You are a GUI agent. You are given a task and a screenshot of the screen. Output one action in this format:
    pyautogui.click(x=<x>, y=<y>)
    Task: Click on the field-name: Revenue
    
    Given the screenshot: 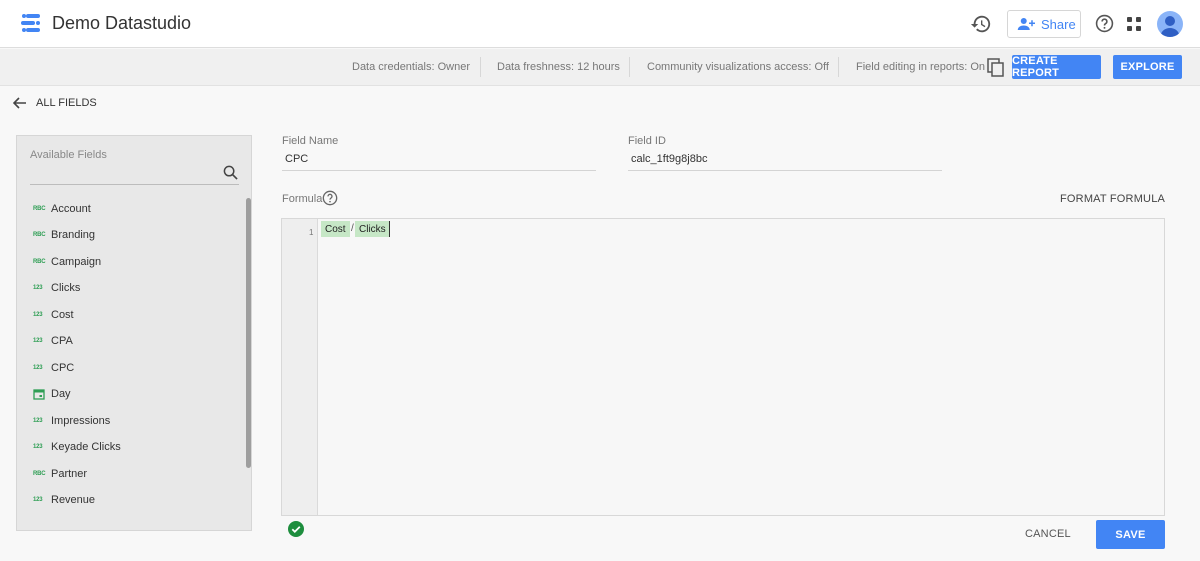 What is the action you would take?
    pyautogui.click(x=73, y=500)
    